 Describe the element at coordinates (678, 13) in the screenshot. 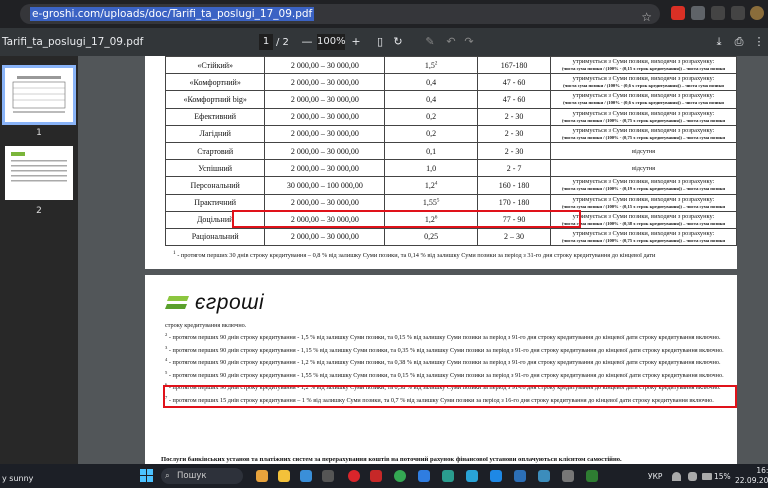

I see `extension-red-icon` at that location.